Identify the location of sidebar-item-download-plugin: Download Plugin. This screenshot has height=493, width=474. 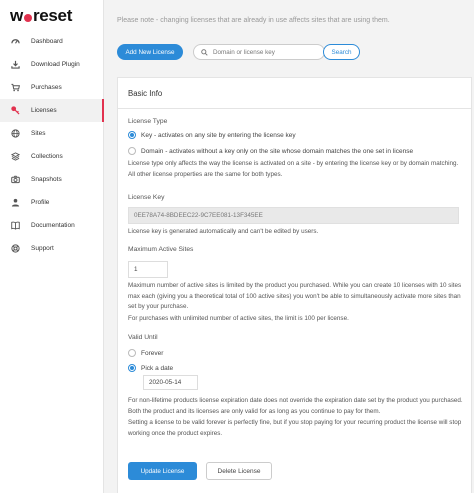
(52, 64).